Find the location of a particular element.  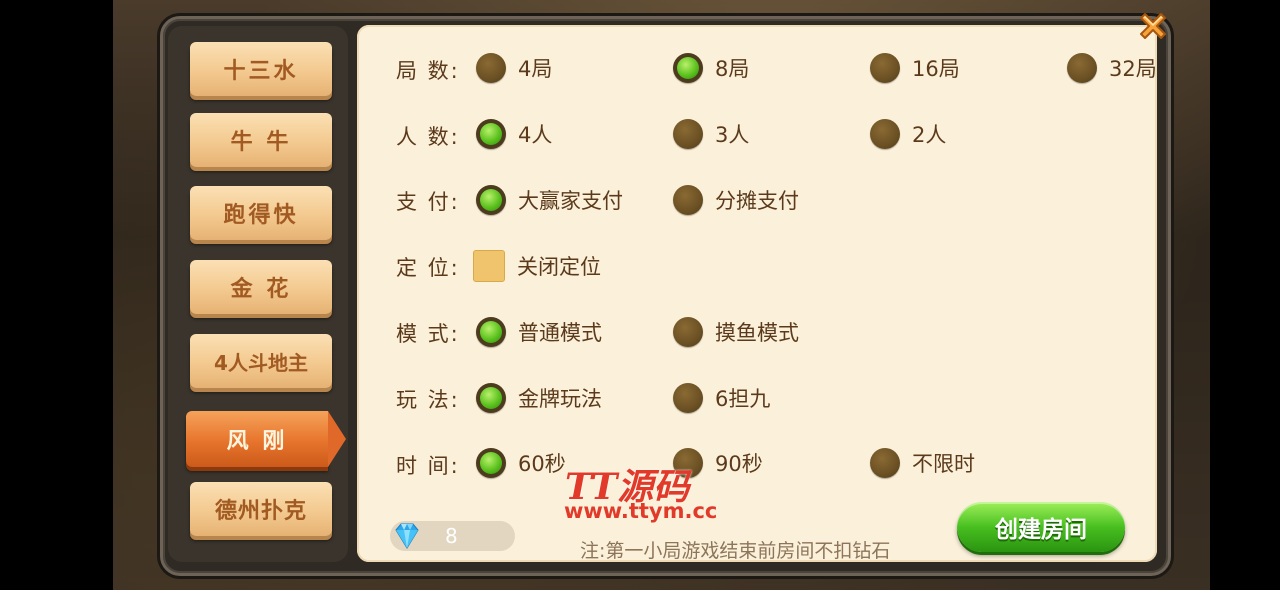

time-option-unlimited: 不限时 is located at coordinates (922, 463).